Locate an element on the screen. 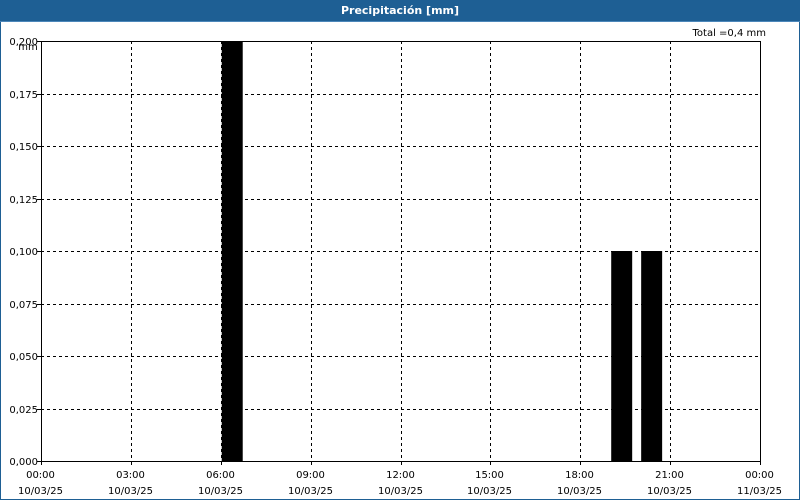  x-tick-time-label: 09:00 is located at coordinates (310, 475).